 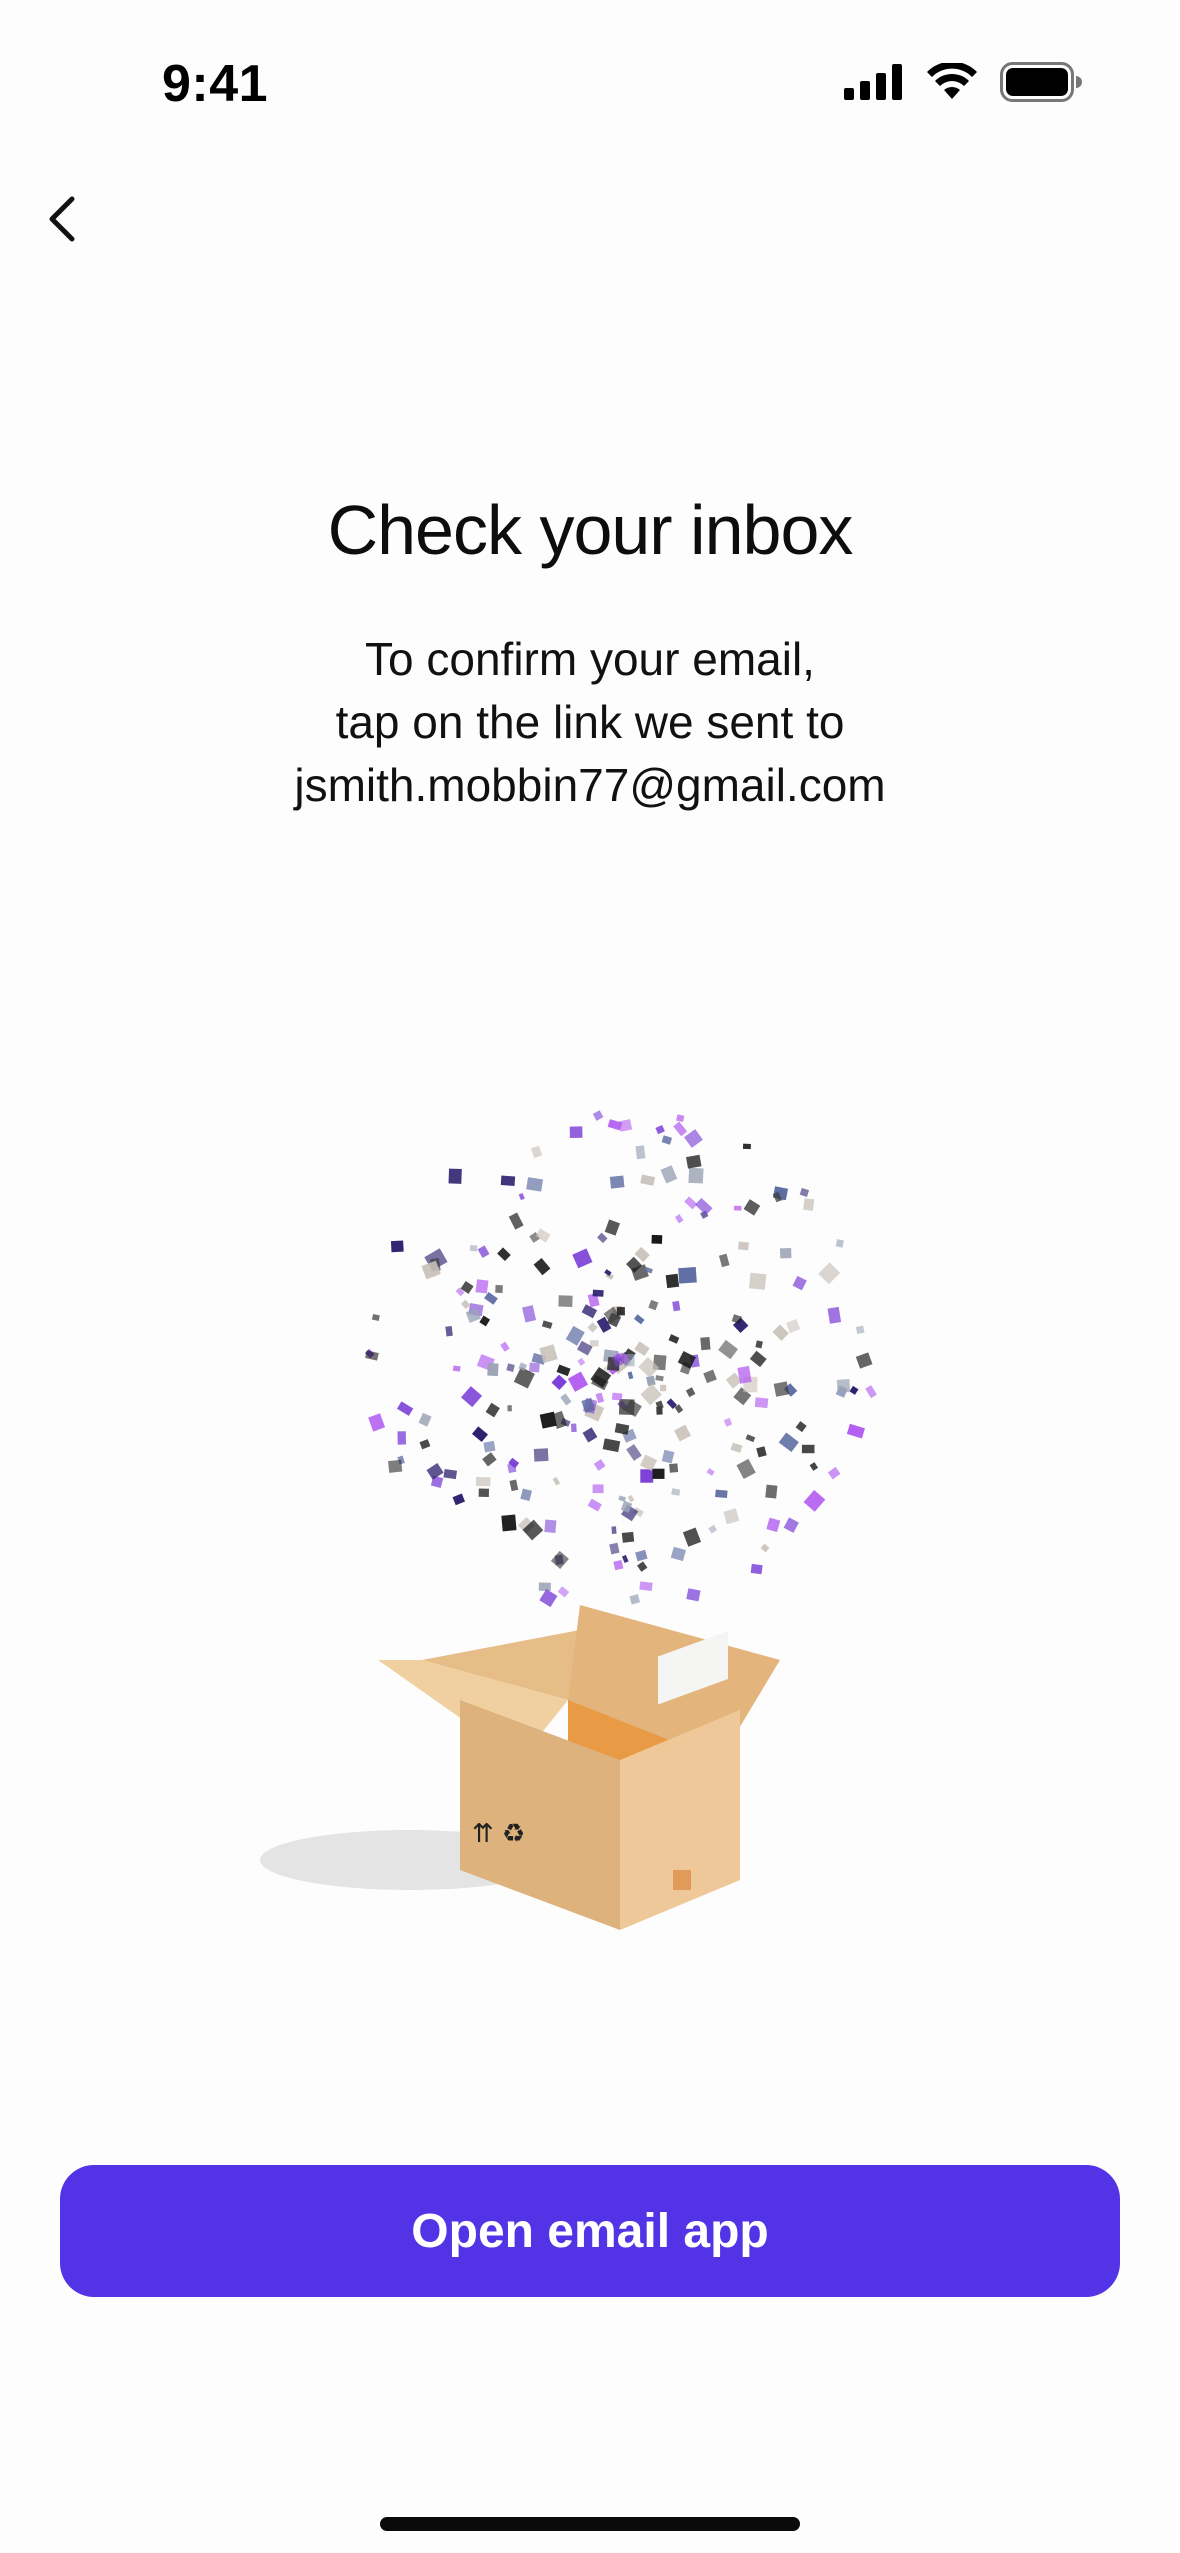 I want to click on confetti-pieces, so click(x=620, y=1359).